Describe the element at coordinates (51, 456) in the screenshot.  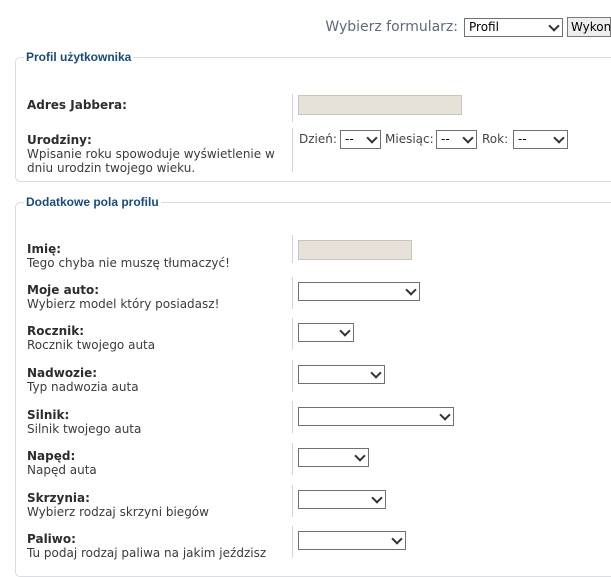
I see `drive-label: Napęd:` at that location.